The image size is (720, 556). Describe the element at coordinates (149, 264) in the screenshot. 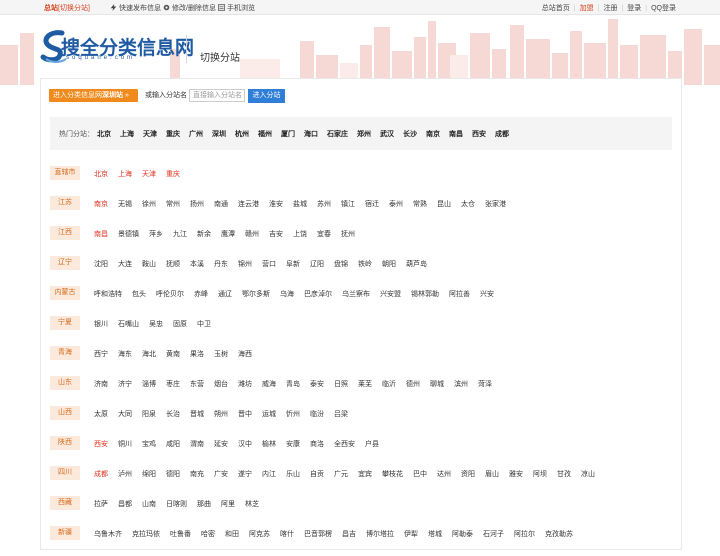

I see `city-link: 鞍山` at that location.